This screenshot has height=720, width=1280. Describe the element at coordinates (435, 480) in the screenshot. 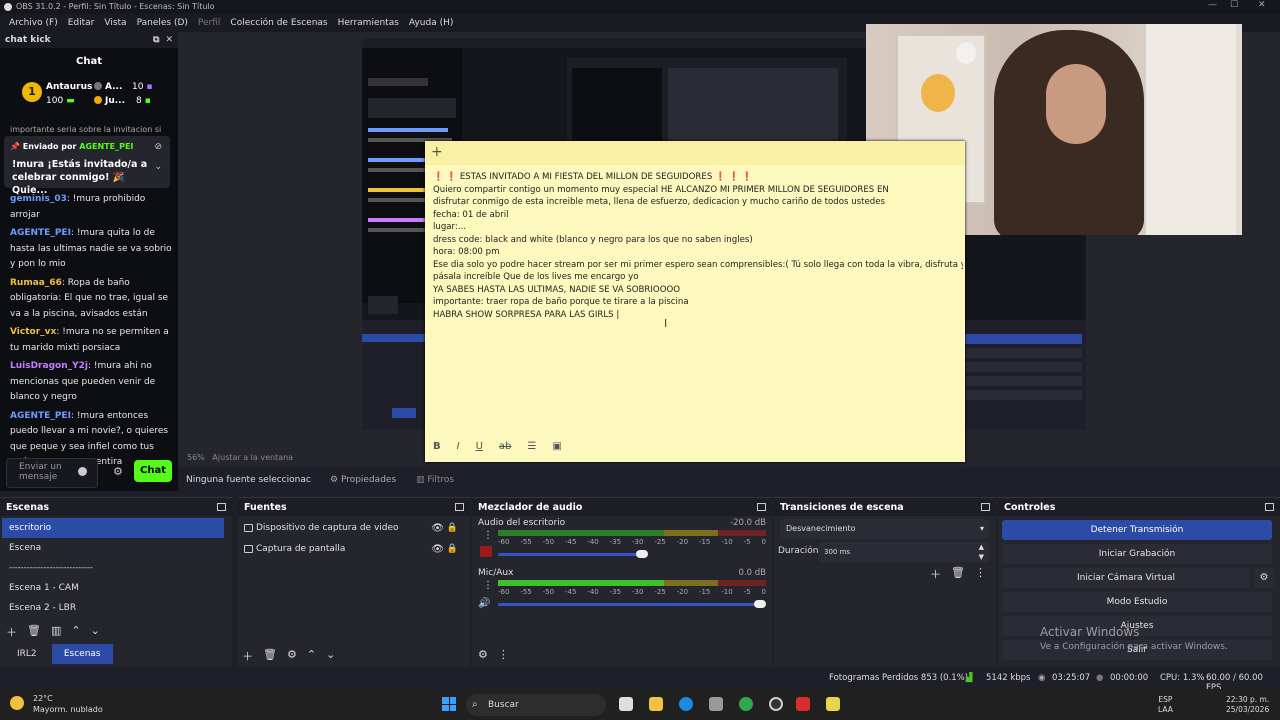

I see `filters-button: ▥ Filtros` at that location.